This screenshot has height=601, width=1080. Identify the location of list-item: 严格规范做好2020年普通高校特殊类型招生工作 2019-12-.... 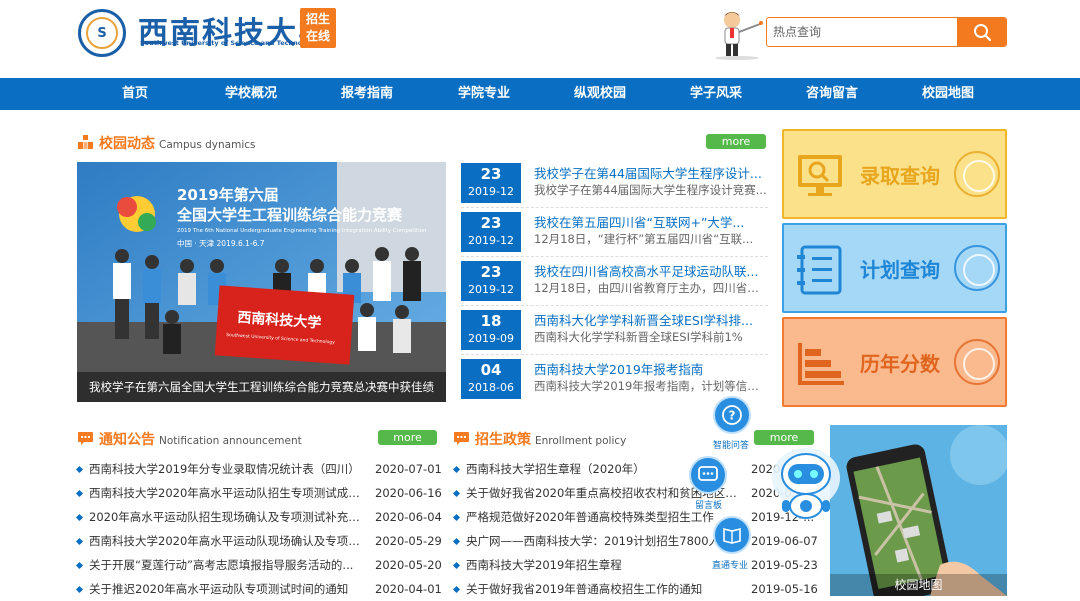
(634, 517).